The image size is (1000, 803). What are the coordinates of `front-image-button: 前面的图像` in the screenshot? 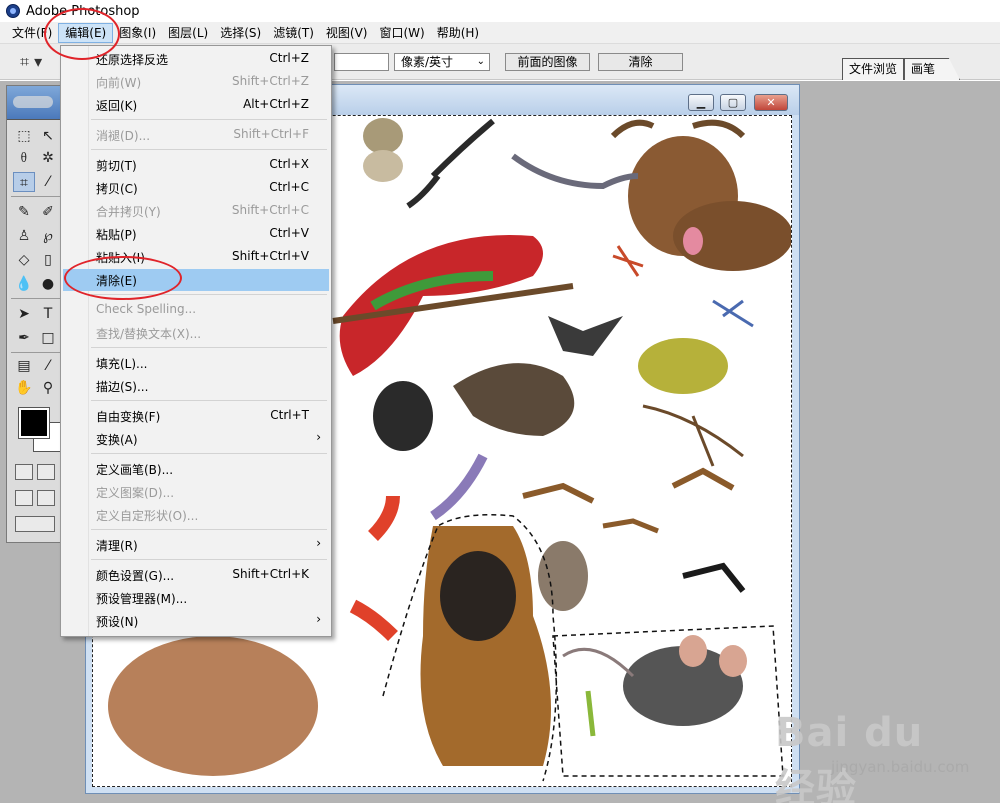 It's located at (547, 62).